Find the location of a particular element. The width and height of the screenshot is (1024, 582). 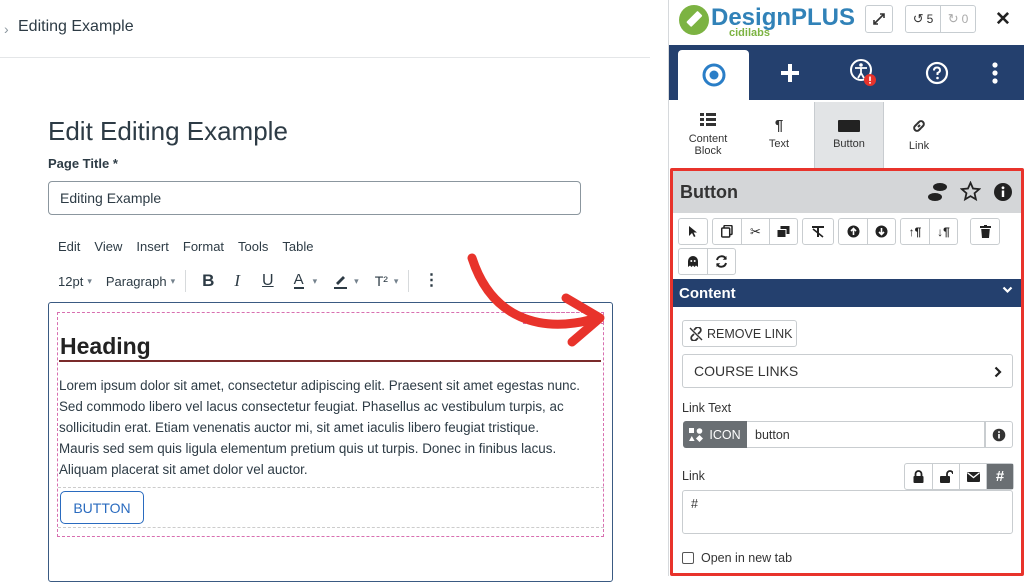

plus-icon is located at coordinates (789, 72).